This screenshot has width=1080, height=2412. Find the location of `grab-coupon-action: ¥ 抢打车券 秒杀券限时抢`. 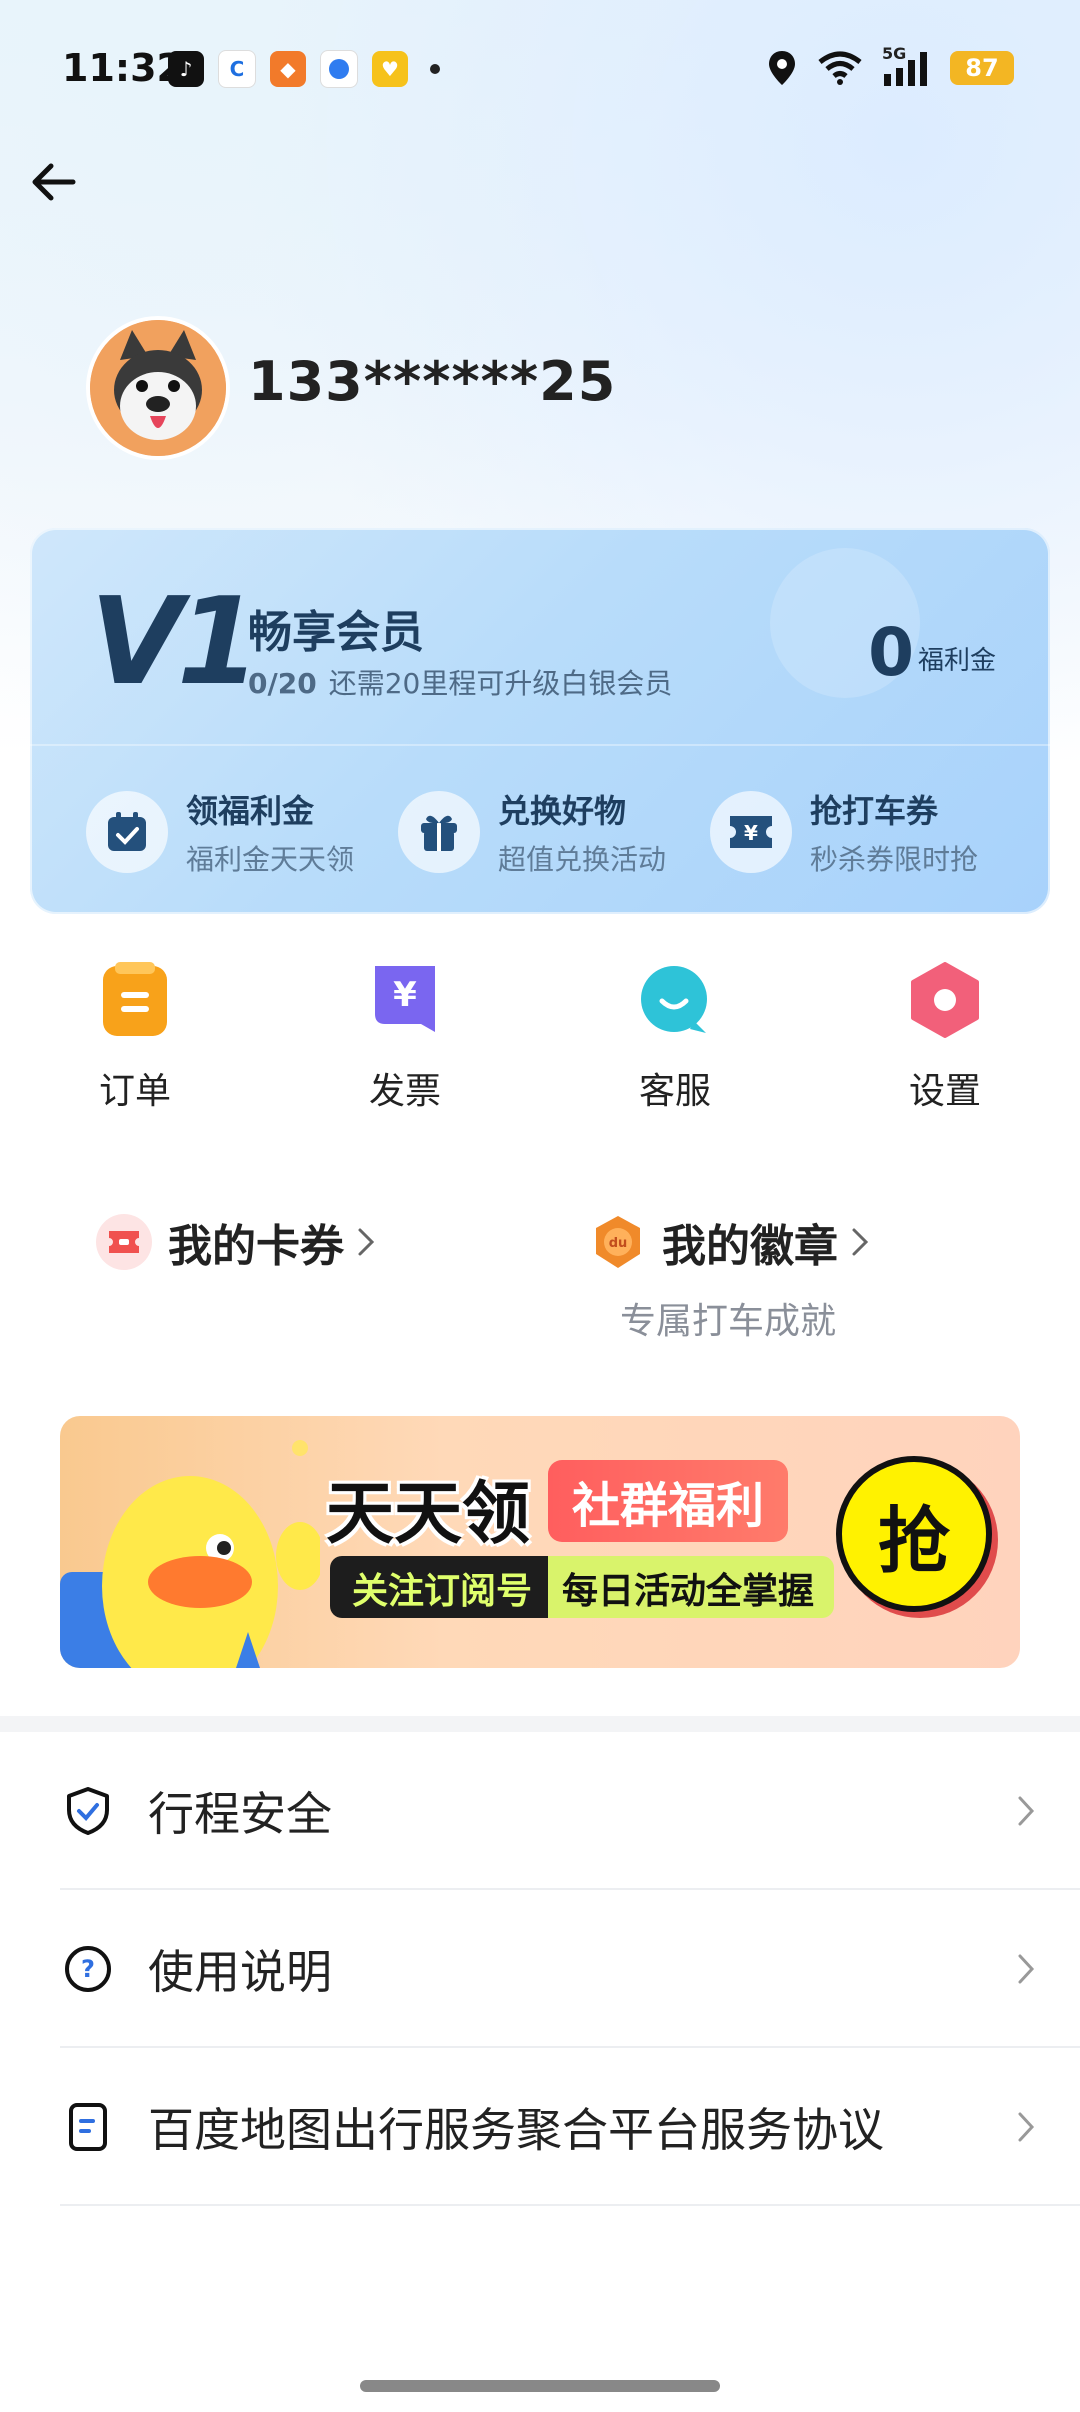

grab-coupon-action: ¥ 抢打车券 秒杀券限时抢 is located at coordinates (866, 832).